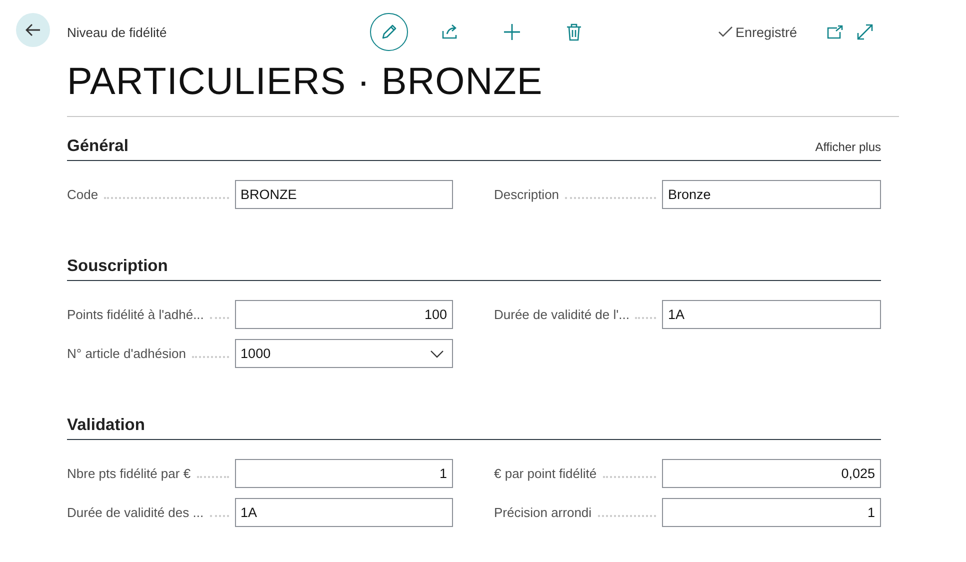 The height and width of the screenshot is (562, 966). Describe the element at coordinates (129, 473) in the screenshot. I see `field-label: Nbre pts fidélité par €` at that location.